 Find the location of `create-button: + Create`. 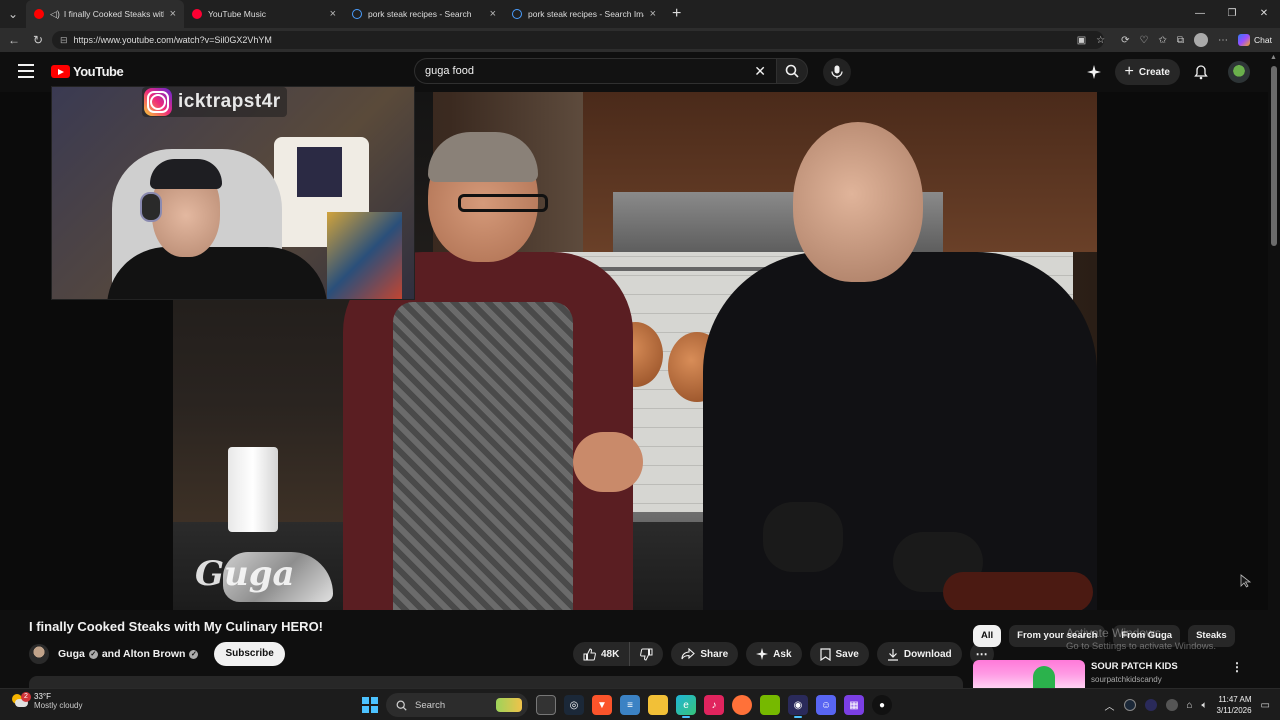

create-button: + Create is located at coordinates (1147, 72).